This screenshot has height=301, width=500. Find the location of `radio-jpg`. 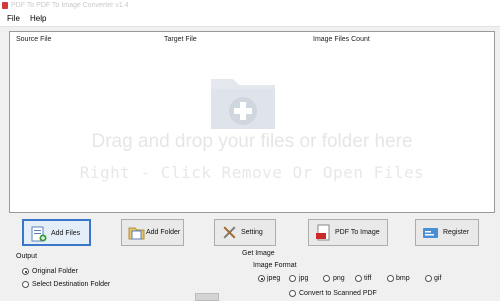

radio-jpg is located at coordinates (292, 278).